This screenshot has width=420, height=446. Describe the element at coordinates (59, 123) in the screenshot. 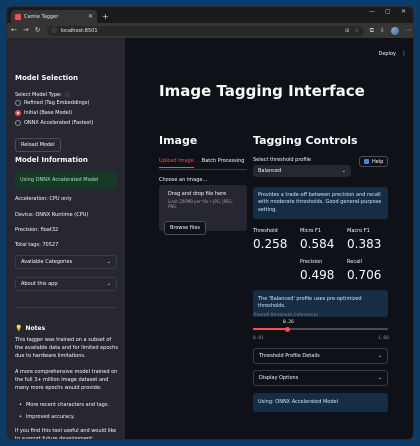

I see `model-option-label: ONNX Accelerated (Fastest)` at that location.